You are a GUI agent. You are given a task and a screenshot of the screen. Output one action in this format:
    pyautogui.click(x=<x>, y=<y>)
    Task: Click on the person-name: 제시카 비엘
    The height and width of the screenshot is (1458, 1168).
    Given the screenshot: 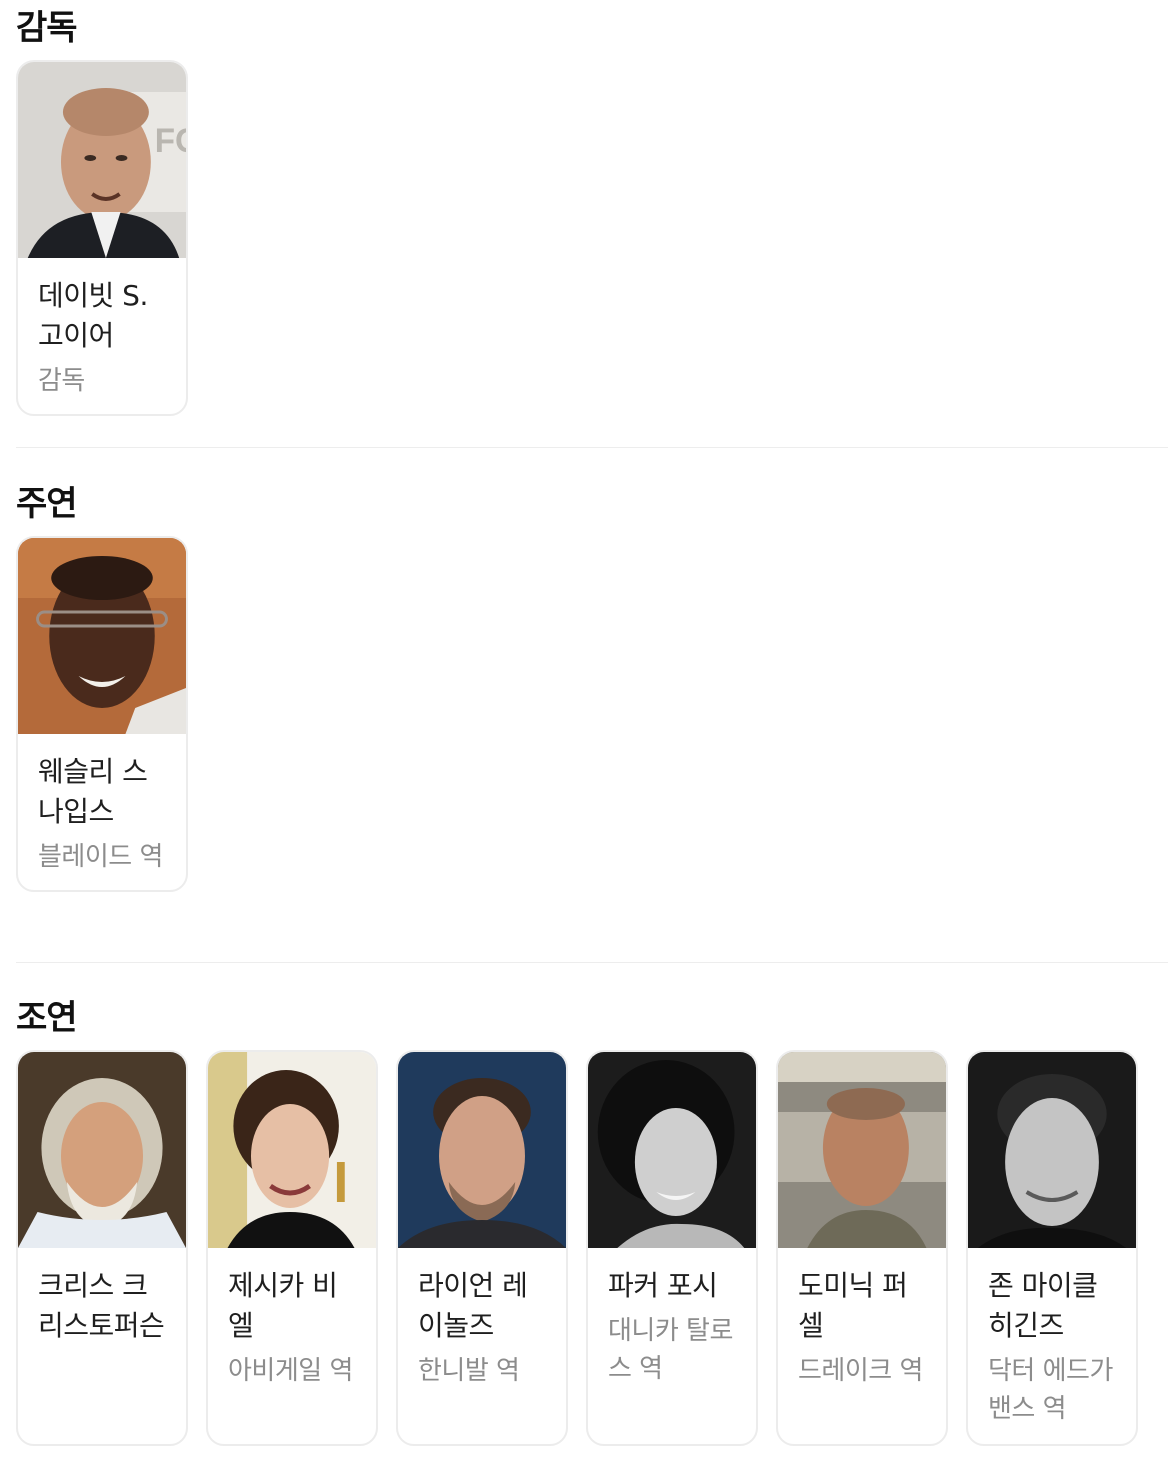 What is the action you would take?
    pyautogui.click(x=283, y=1305)
    